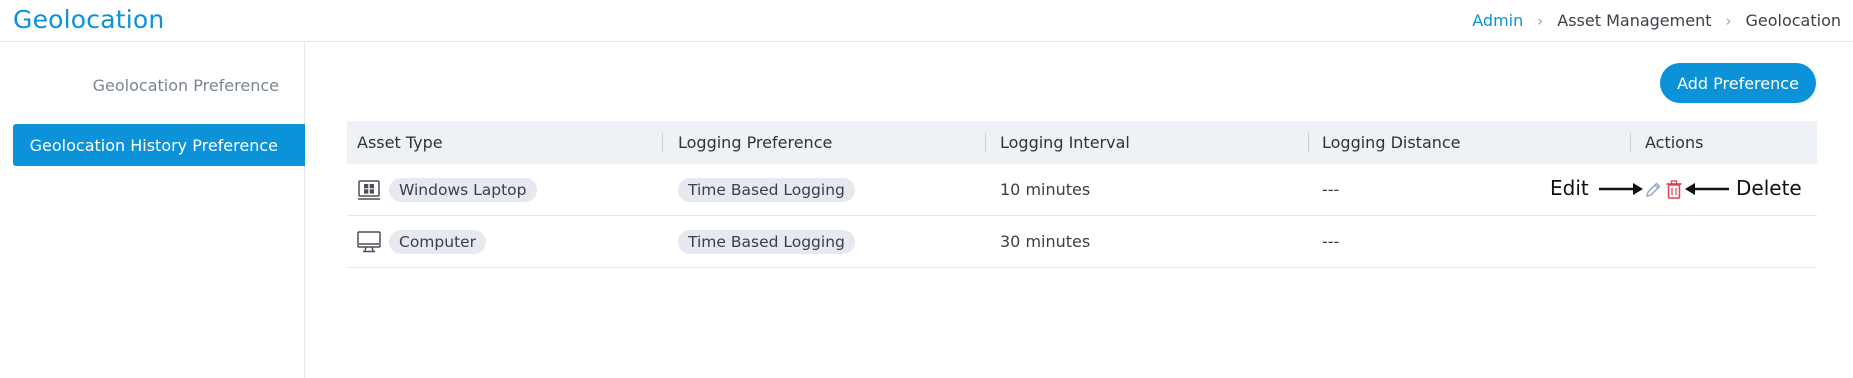 This screenshot has height=378, width=1853. Describe the element at coordinates (755, 142) in the screenshot. I see `column-header-logging-preference: Logging Preference` at that location.